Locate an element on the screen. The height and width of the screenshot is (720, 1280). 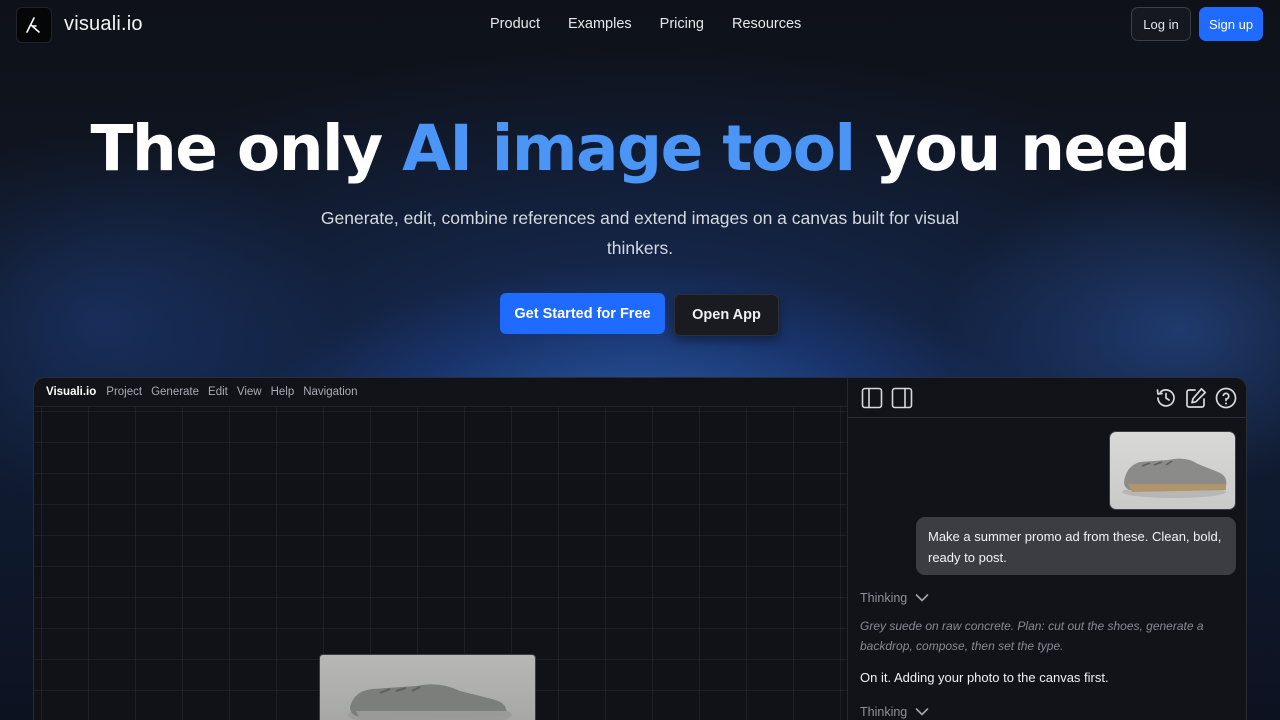
nav-links: Product Examples Pricing Resources is located at coordinates (645, 24).